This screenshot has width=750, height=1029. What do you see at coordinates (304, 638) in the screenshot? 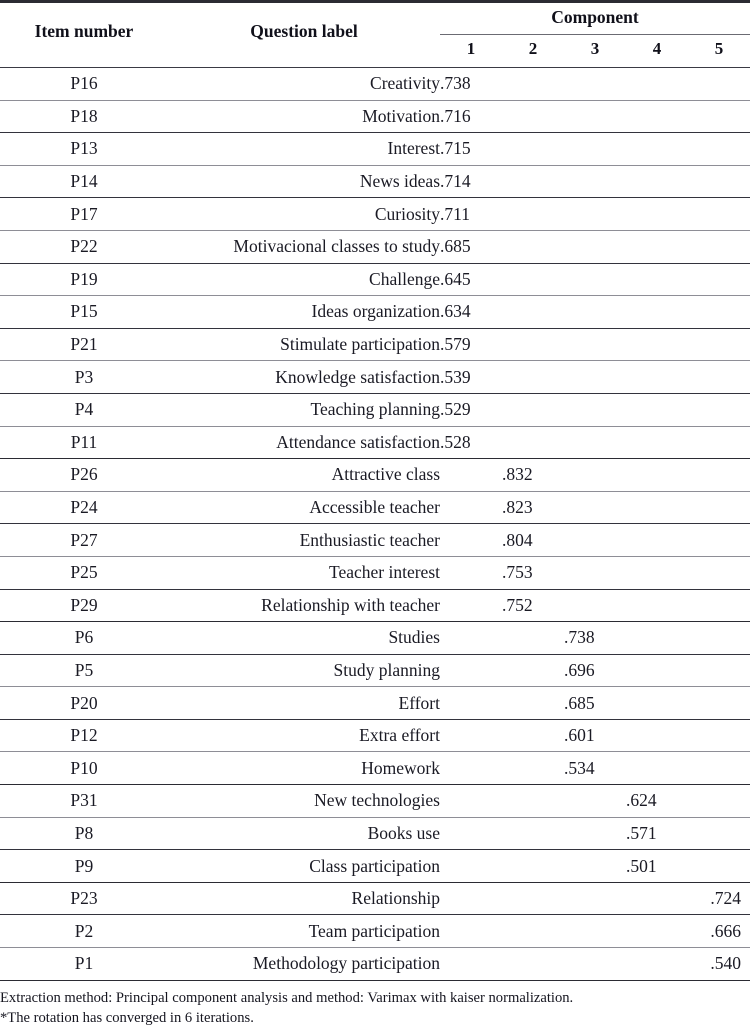
I see `cell-question-label: Studies` at bounding box center [304, 638].